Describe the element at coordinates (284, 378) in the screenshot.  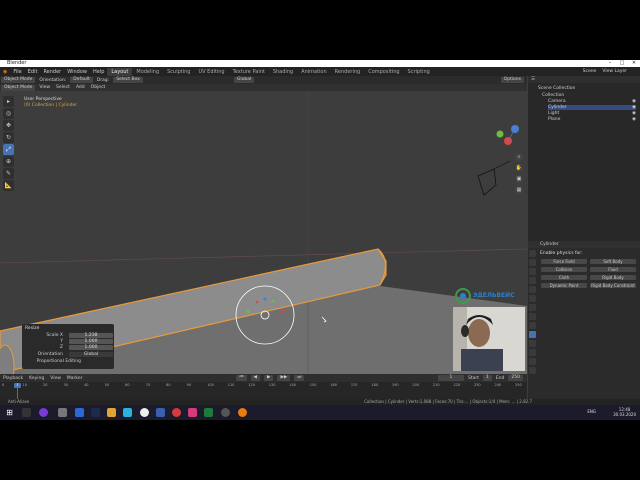
I see `step-forward-icon: ▶▶` at that location.